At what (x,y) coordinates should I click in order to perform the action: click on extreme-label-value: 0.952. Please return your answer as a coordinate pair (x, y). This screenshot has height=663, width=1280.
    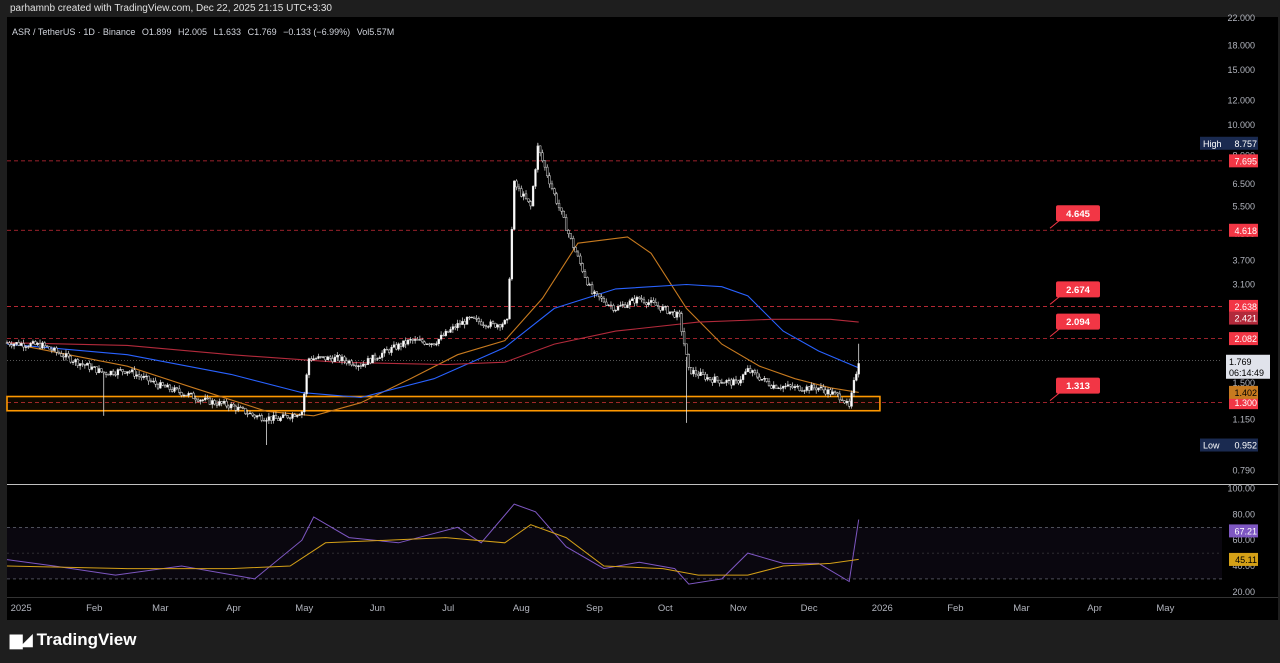
    Looking at the image, I should click on (1245, 446).